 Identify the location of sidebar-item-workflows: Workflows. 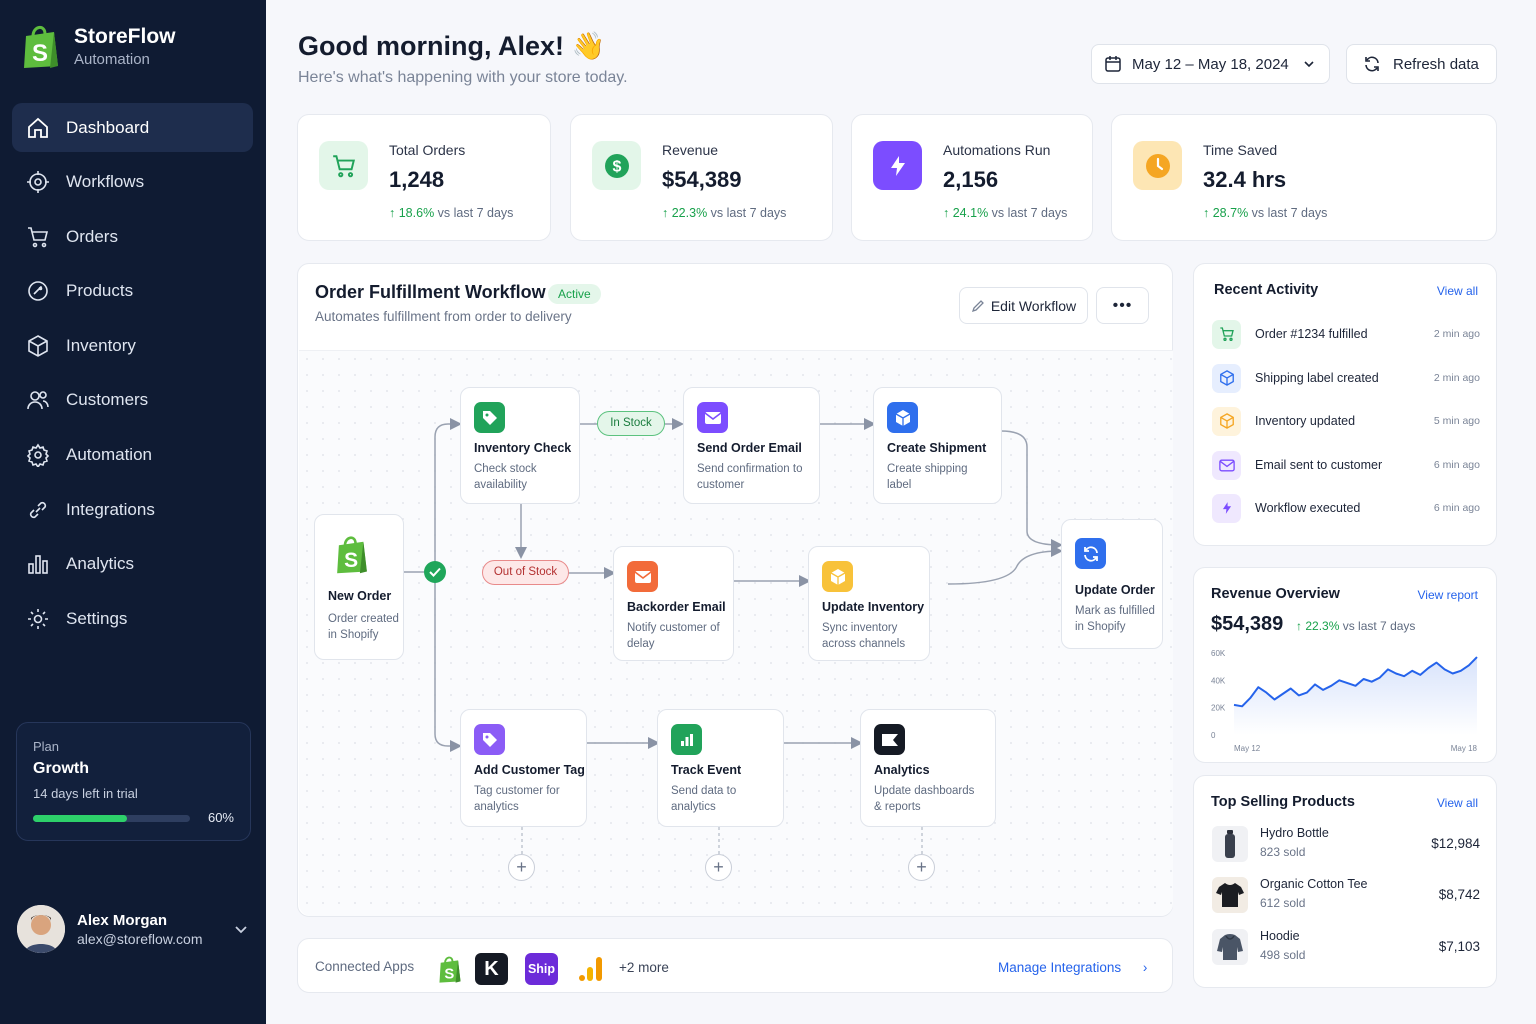
(132, 182).